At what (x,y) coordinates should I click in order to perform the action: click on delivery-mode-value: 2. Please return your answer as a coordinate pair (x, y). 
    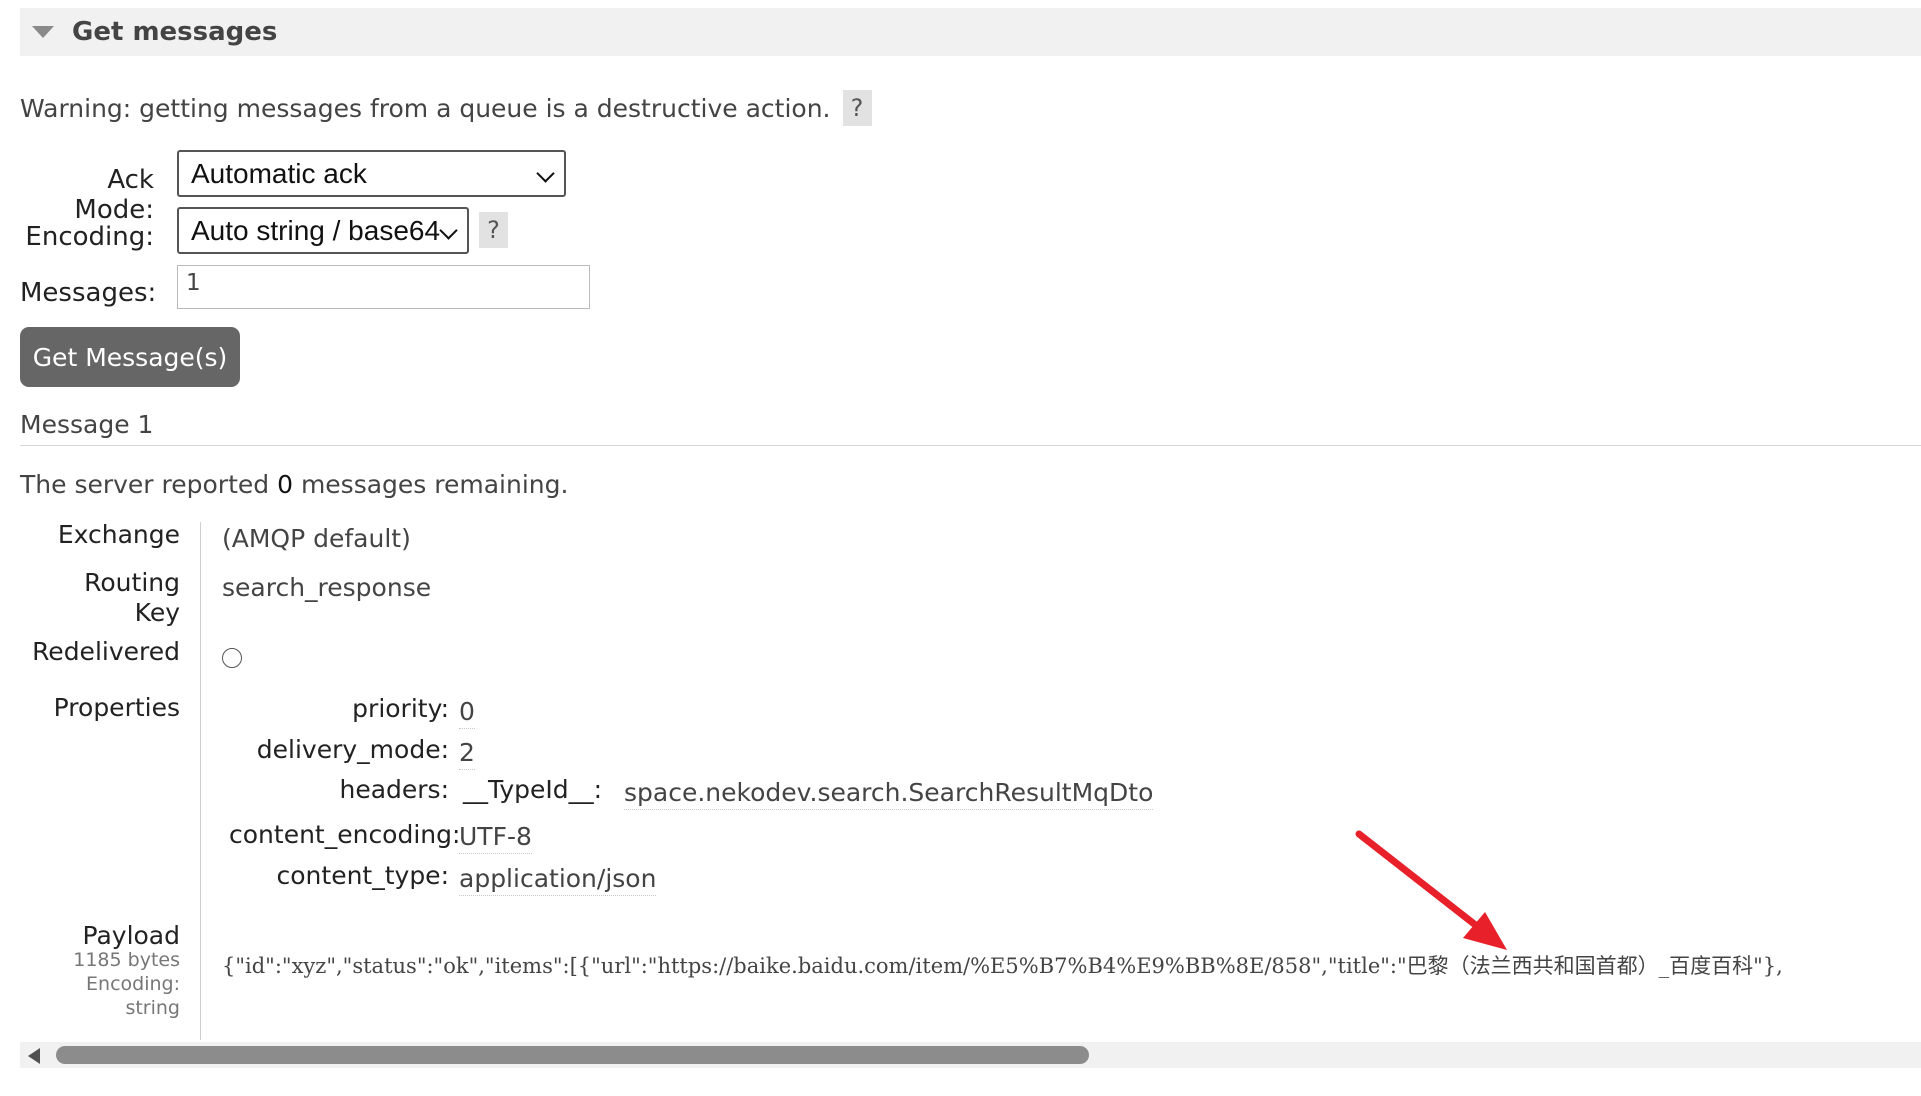
    Looking at the image, I should click on (467, 754).